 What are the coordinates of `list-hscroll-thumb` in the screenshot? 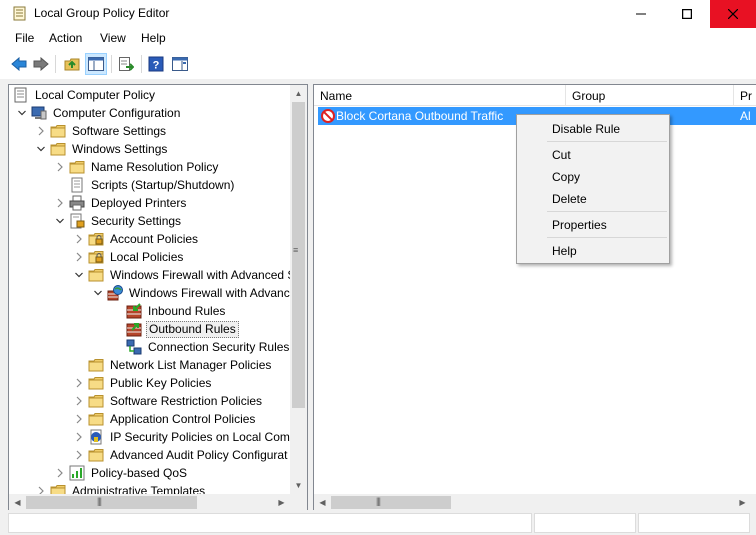 It's located at (391, 502).